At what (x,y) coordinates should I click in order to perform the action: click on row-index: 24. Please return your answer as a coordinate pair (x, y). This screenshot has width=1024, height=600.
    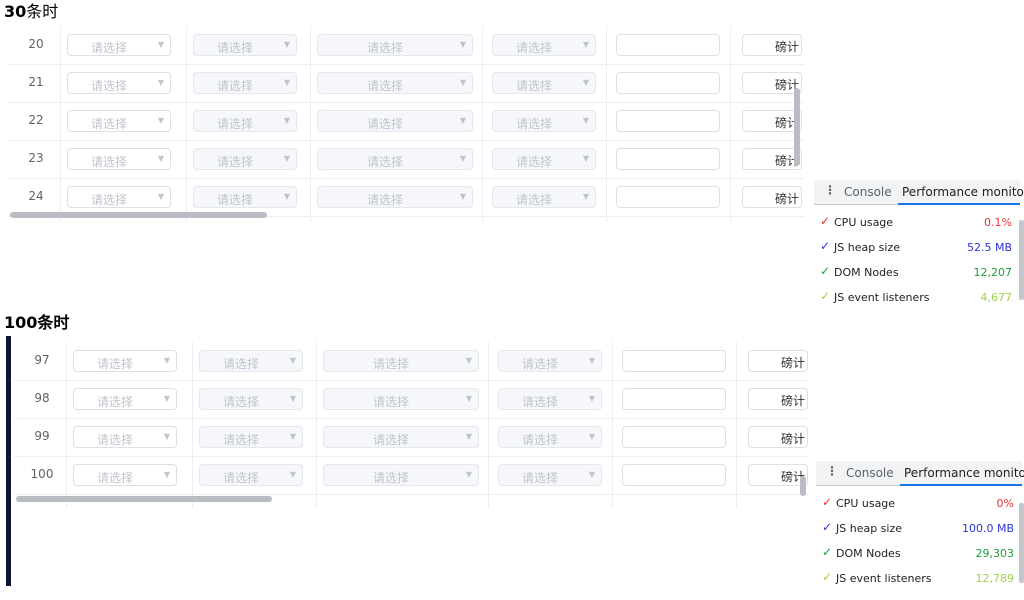
    Looking at the image, I should click on (36, 196).